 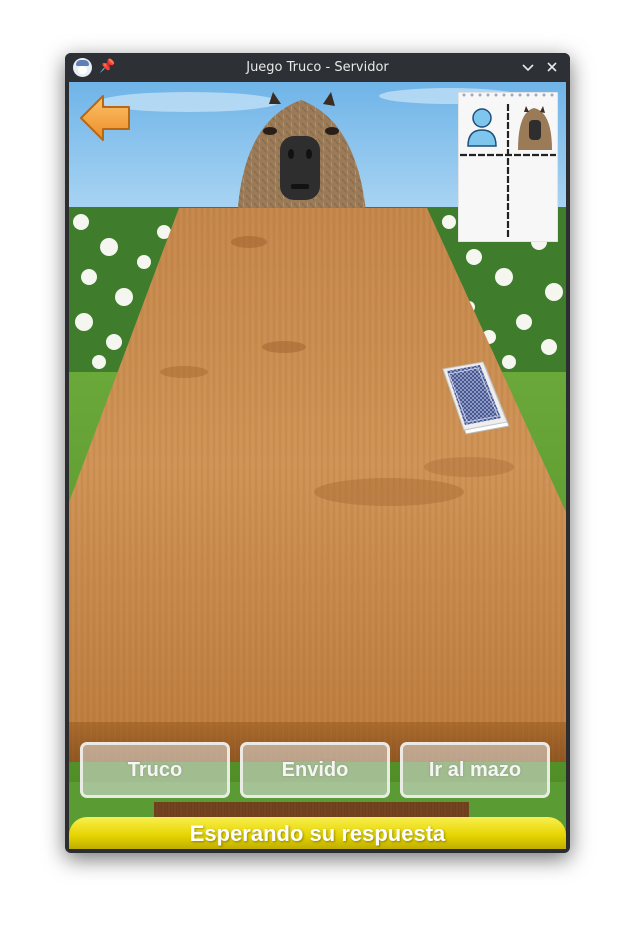 What do you see at coordinates (552, 67) in the screenshot?
I see `close-icon` at bounding box center [552, 67].